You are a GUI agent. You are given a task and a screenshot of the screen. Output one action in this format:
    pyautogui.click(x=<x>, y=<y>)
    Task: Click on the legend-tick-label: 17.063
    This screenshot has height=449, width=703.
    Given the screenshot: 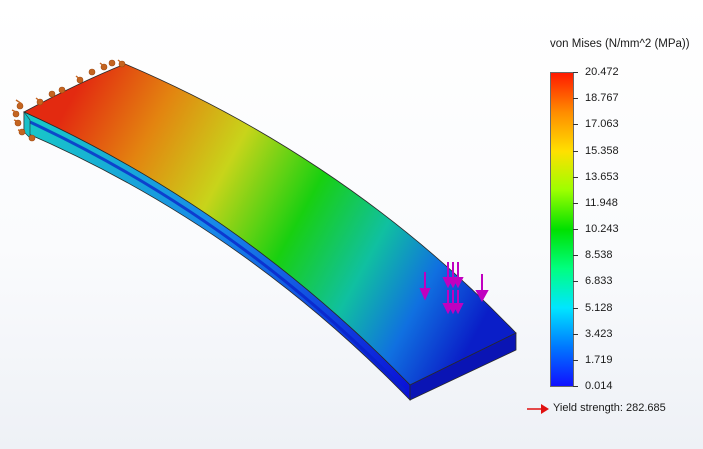 What is the action you would take?
    pyautogui.click(x=602, y=124)
    